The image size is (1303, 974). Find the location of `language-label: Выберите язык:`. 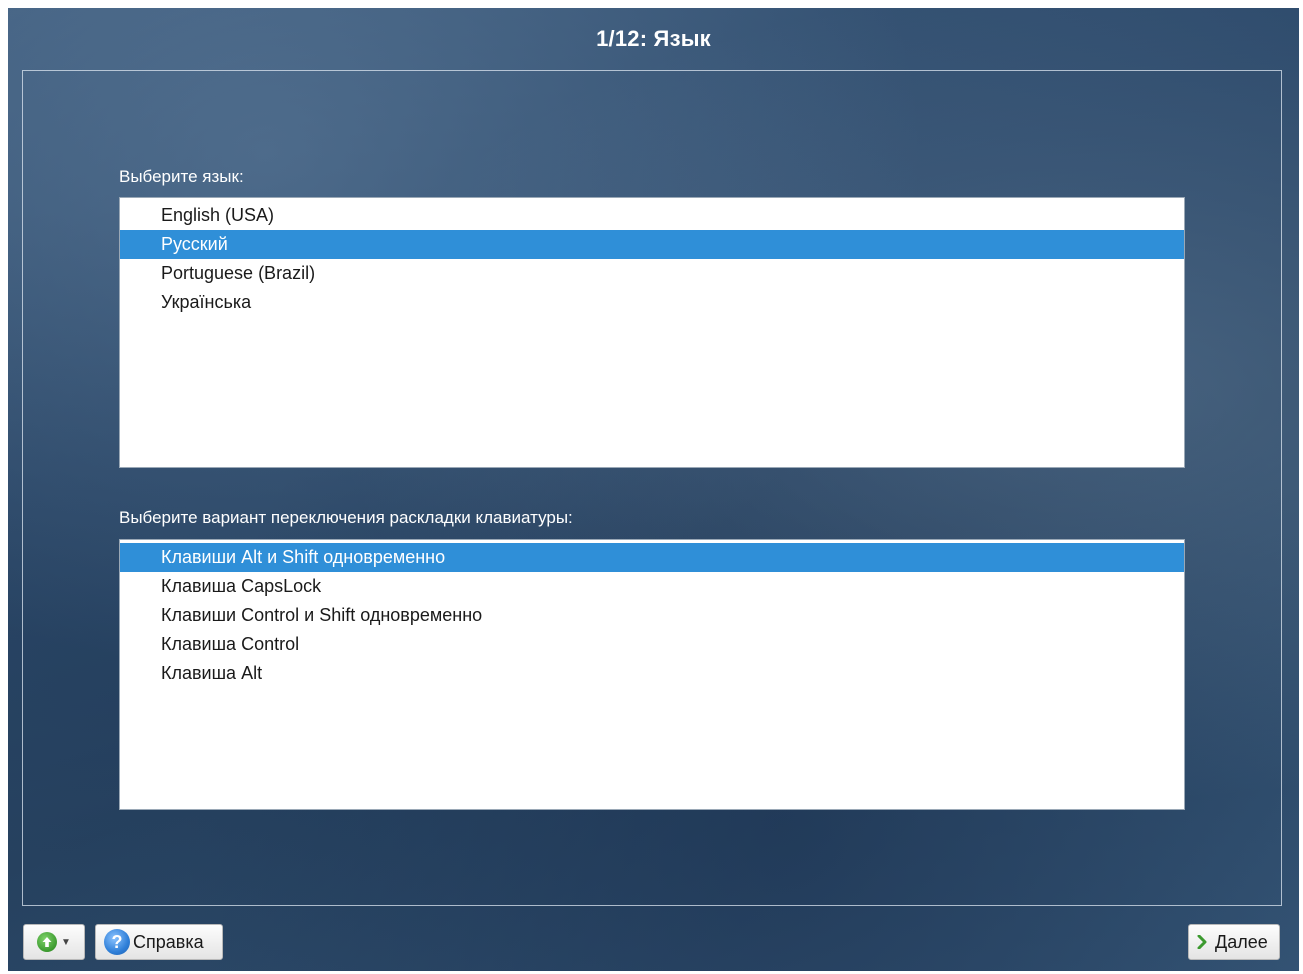

language-label: Выберите язык: is located at coordinates (181, 176).